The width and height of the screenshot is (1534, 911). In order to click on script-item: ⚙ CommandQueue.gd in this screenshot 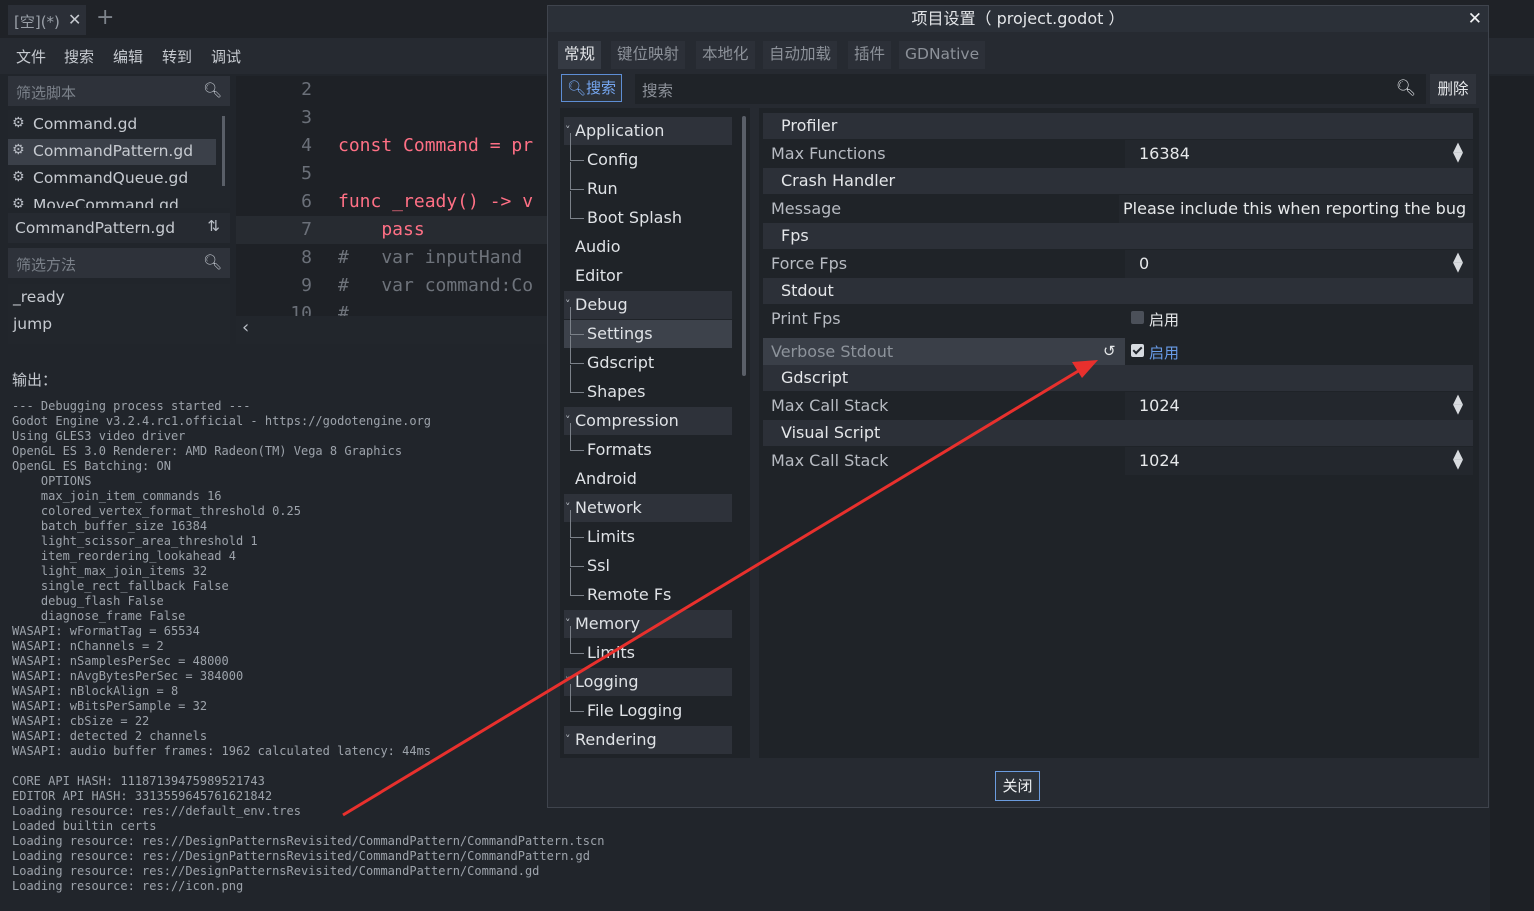, I will do `click(112, 179)`.